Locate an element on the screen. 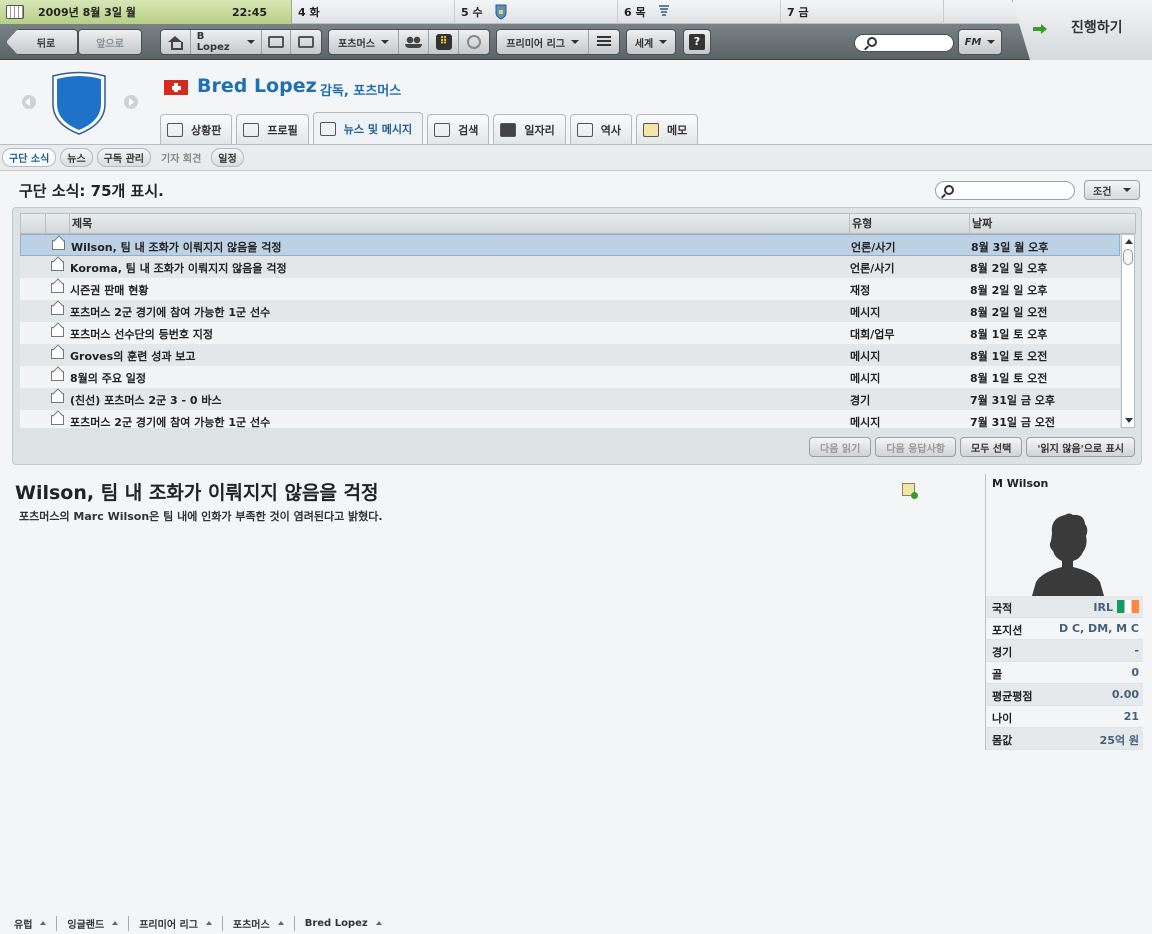 The height and width of the screenshot is (934, 1152). calendar-day: 7 금 is located at coordinates (862, 12).